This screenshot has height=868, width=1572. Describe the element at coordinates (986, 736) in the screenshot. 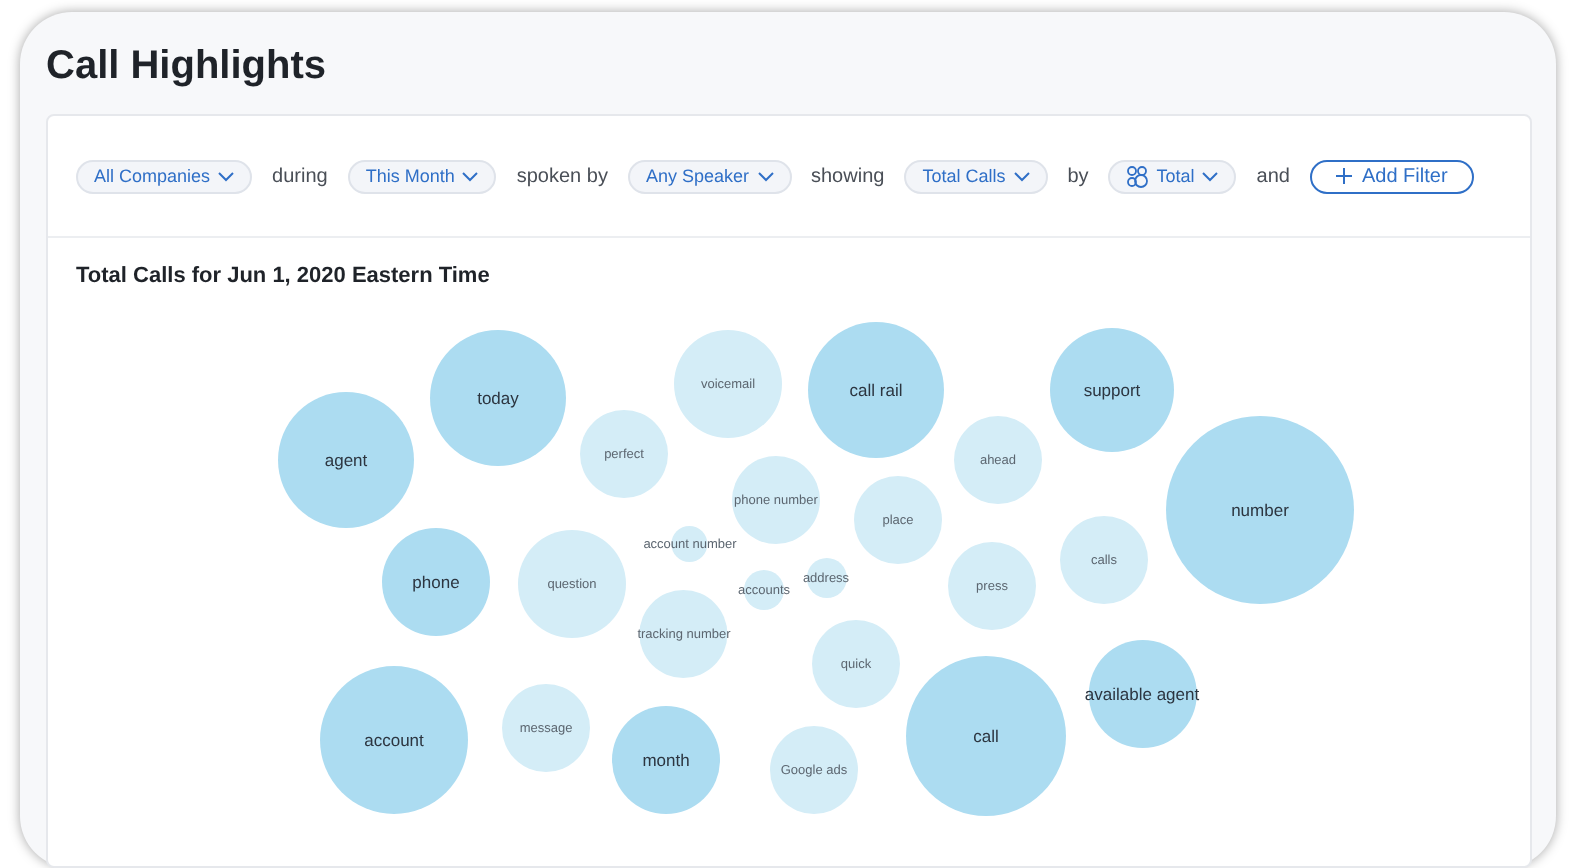

I see `word-bubble: call` at that location.